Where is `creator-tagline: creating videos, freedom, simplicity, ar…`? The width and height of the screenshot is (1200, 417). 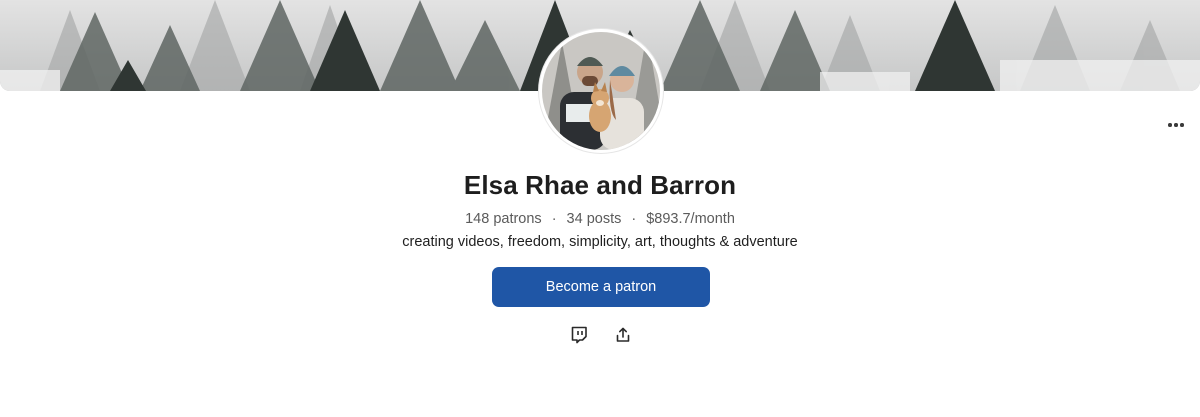 creator-tagline: creating videos, freedom, simplicity, ar… is located at coordinates (600, 242).